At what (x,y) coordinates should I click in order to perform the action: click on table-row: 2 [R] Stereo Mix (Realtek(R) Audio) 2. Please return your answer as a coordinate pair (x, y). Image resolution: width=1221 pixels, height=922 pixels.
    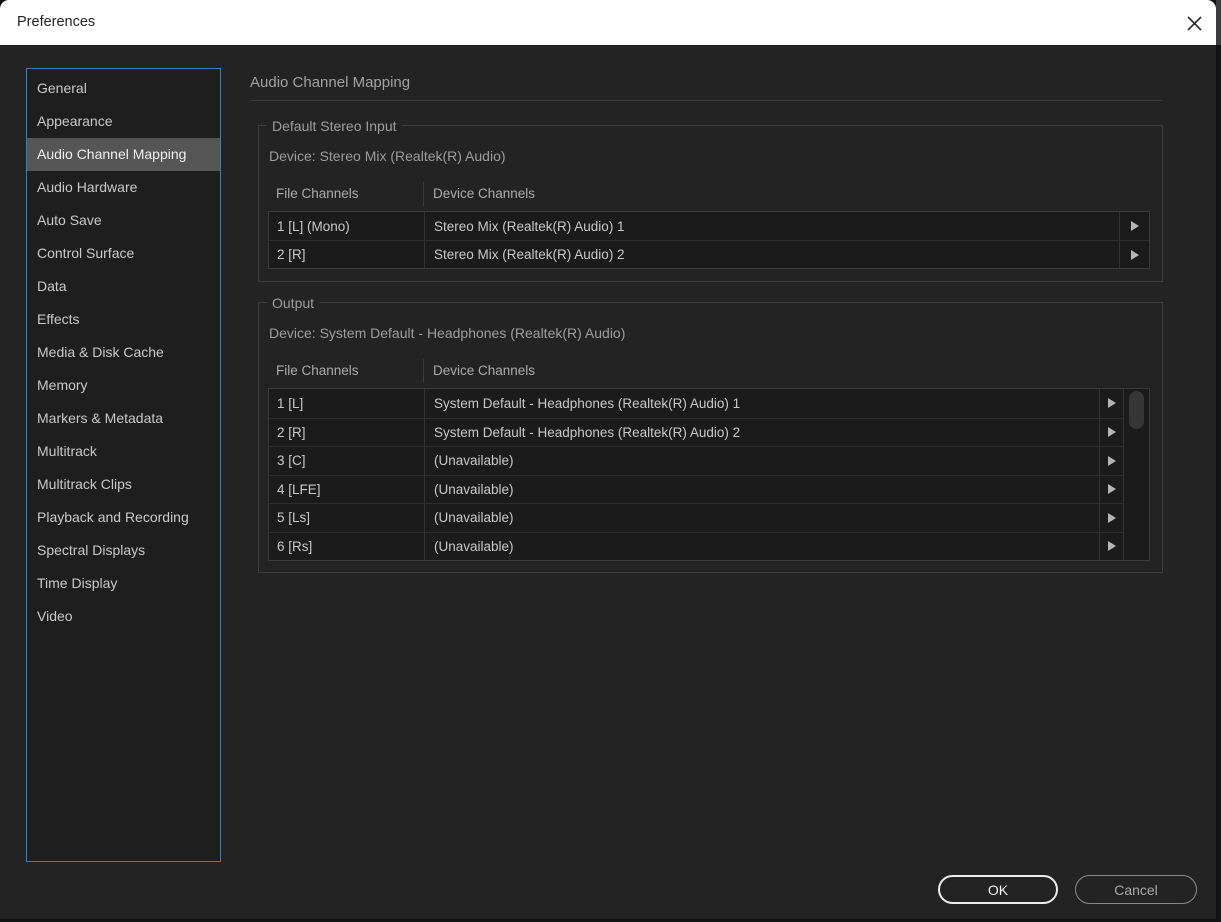
    Looking at the image, I should click on (709, 254).